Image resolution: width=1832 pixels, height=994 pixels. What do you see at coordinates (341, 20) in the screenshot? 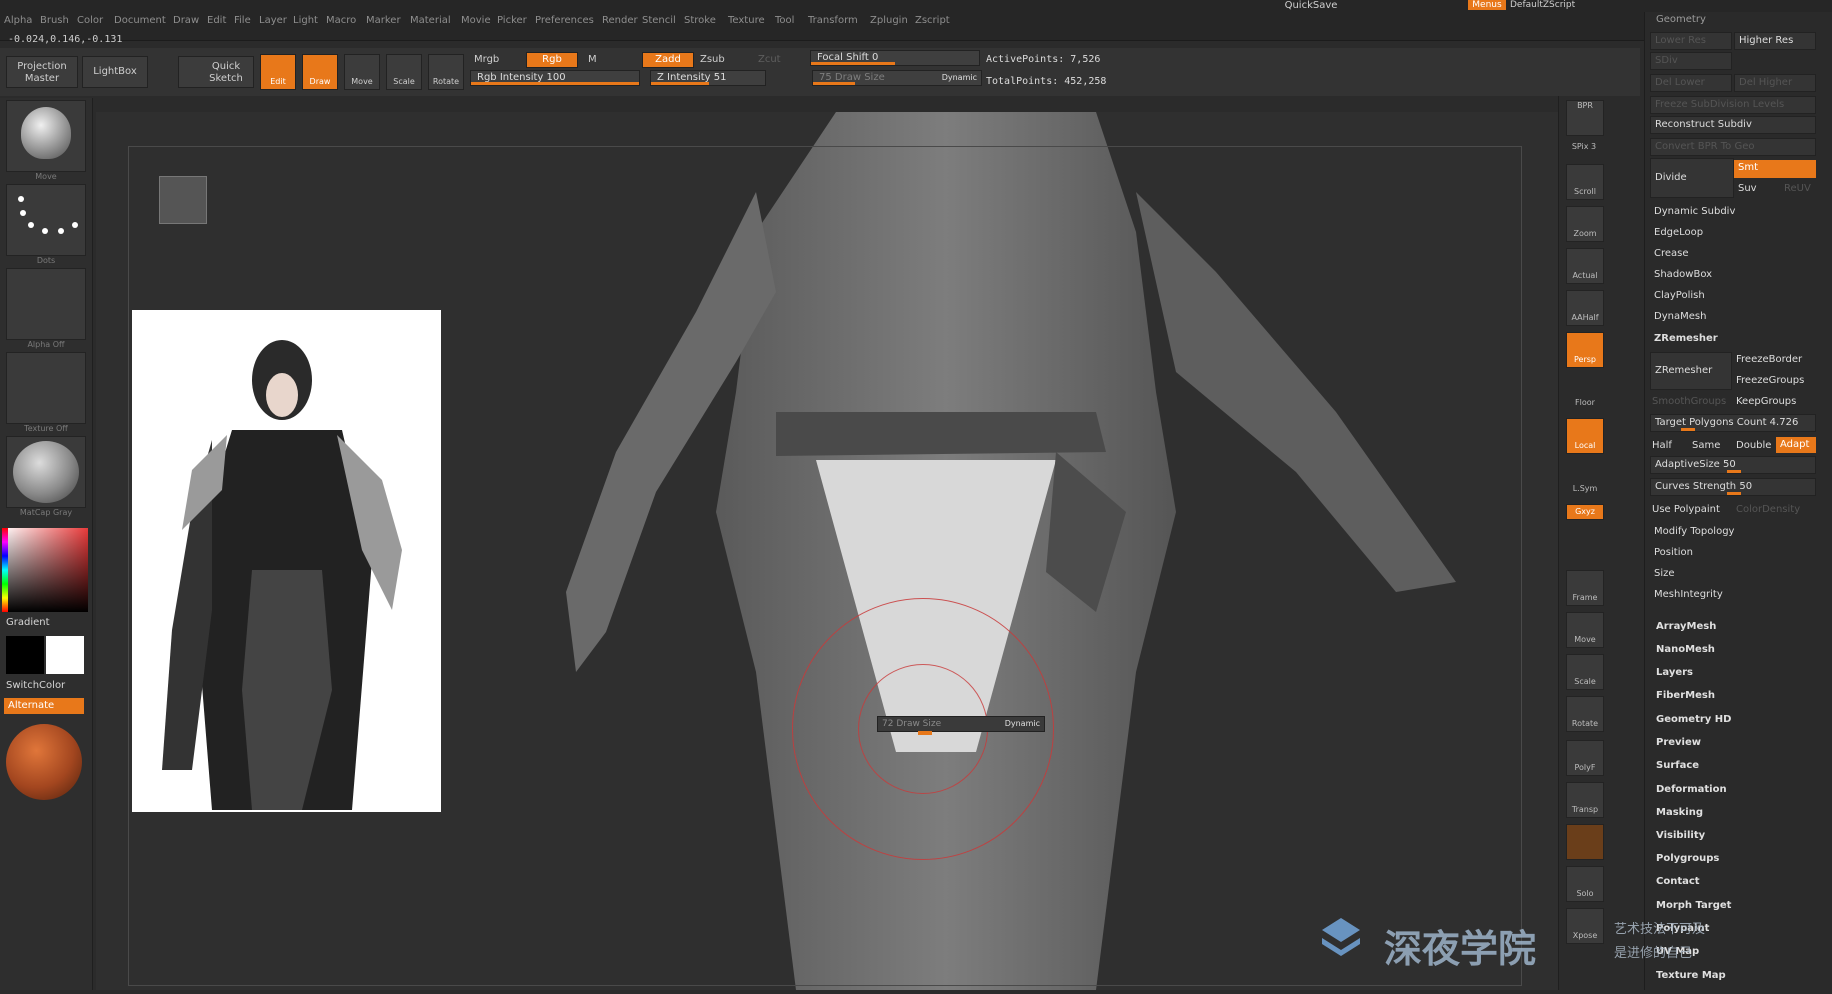
I see `menu-macro: Macro` at bounding box center [341, 20].